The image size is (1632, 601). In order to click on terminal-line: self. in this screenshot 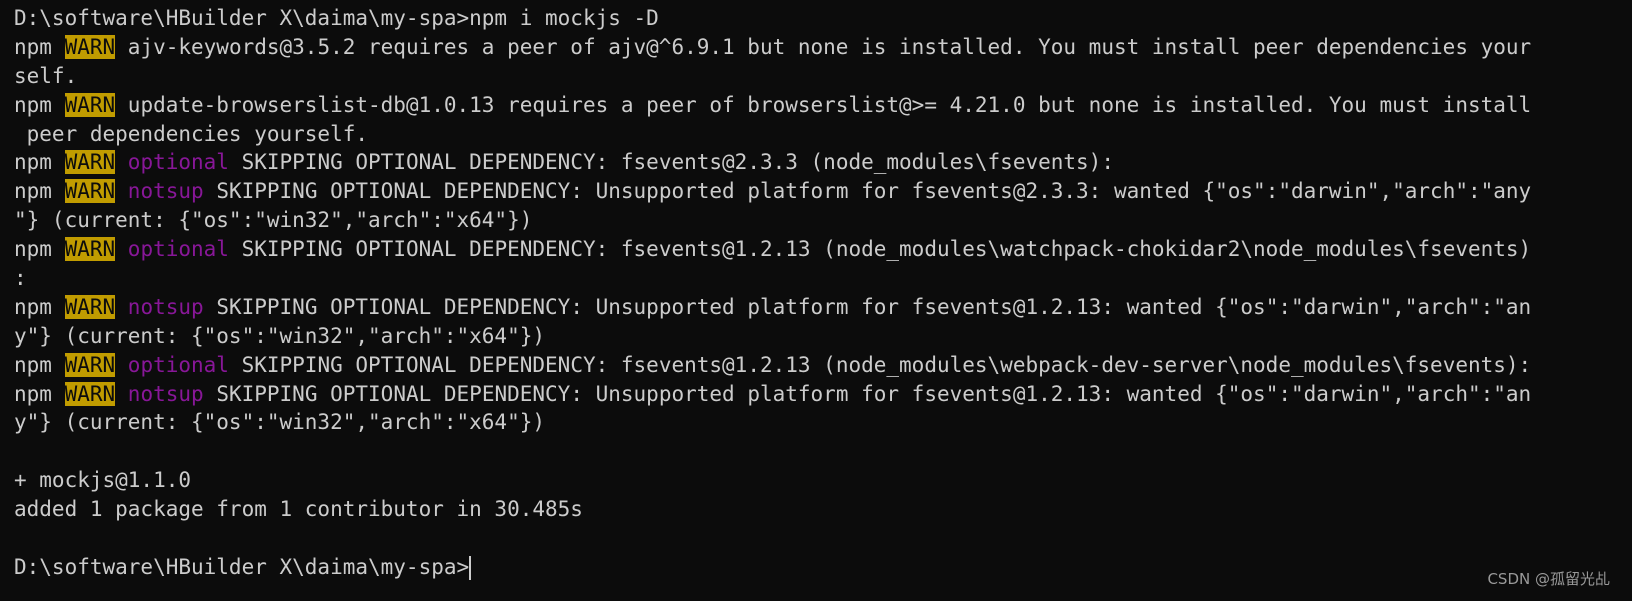, I will do `click(823, 76)`.